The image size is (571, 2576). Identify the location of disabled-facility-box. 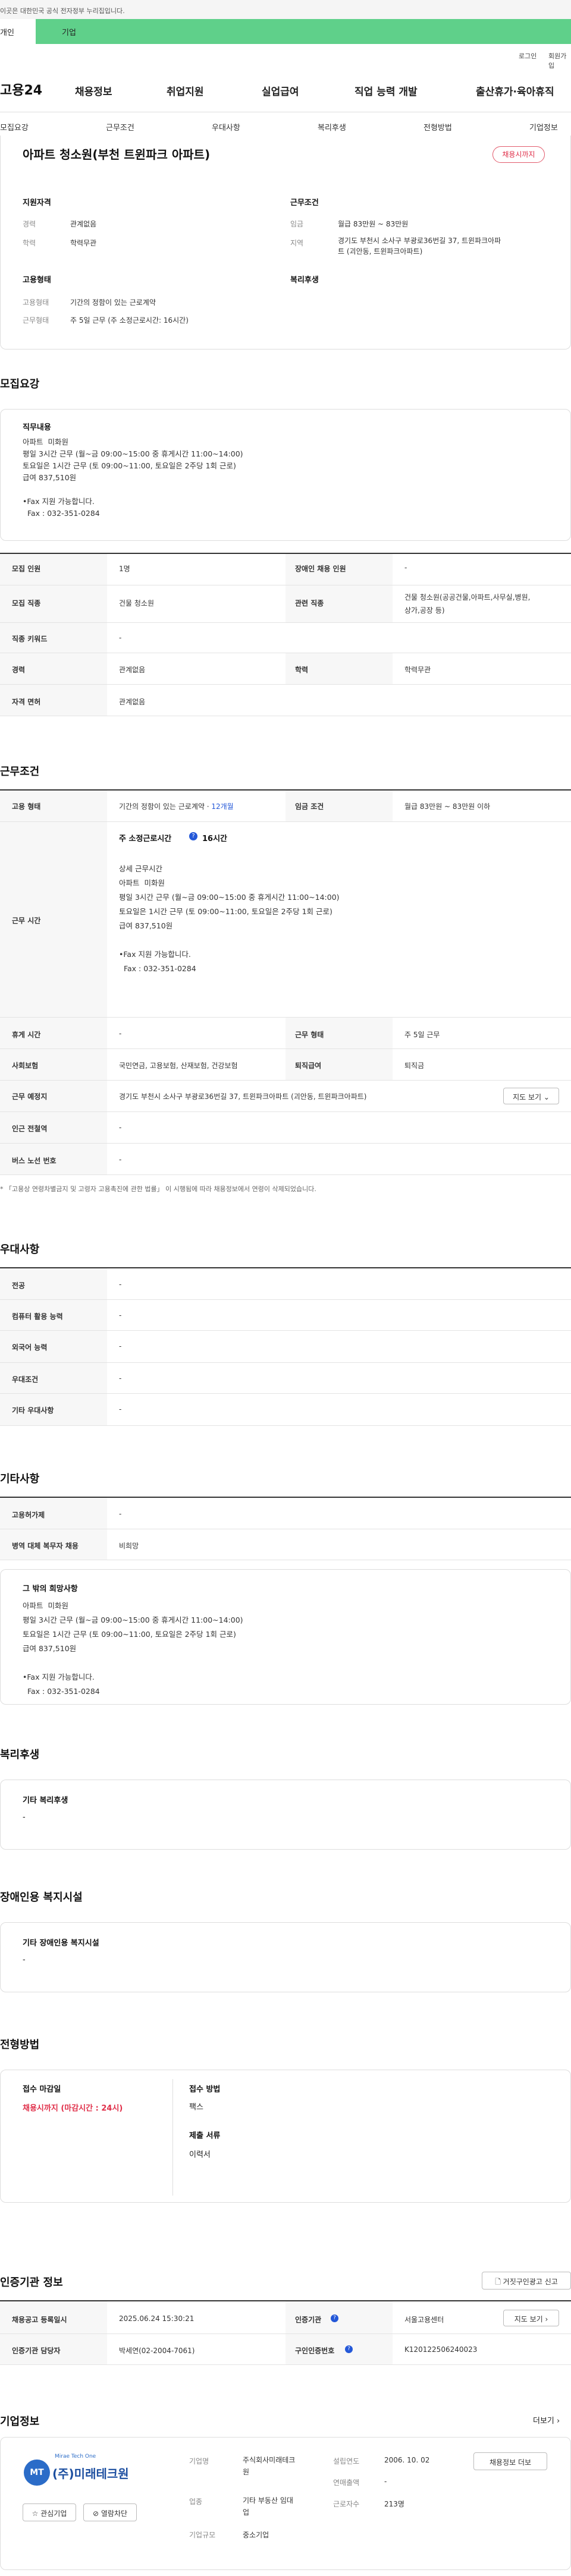
(285, 1957).